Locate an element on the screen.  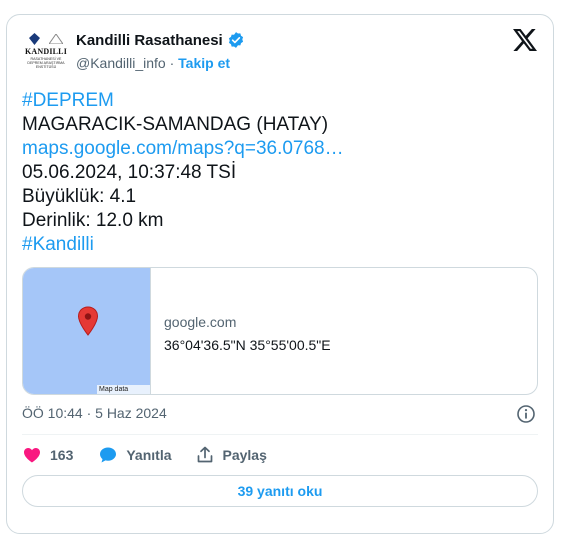
tweet-magnitude-line: Büyüklük: 4.1 is located at coordinates (79, 196).